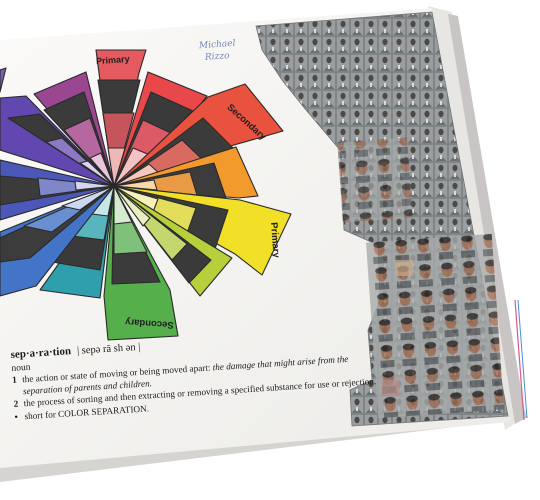 The height and width of the screenshot is (500, 540). I want to click on handwritten-name-line2: Rizzo, so click(217, 57).